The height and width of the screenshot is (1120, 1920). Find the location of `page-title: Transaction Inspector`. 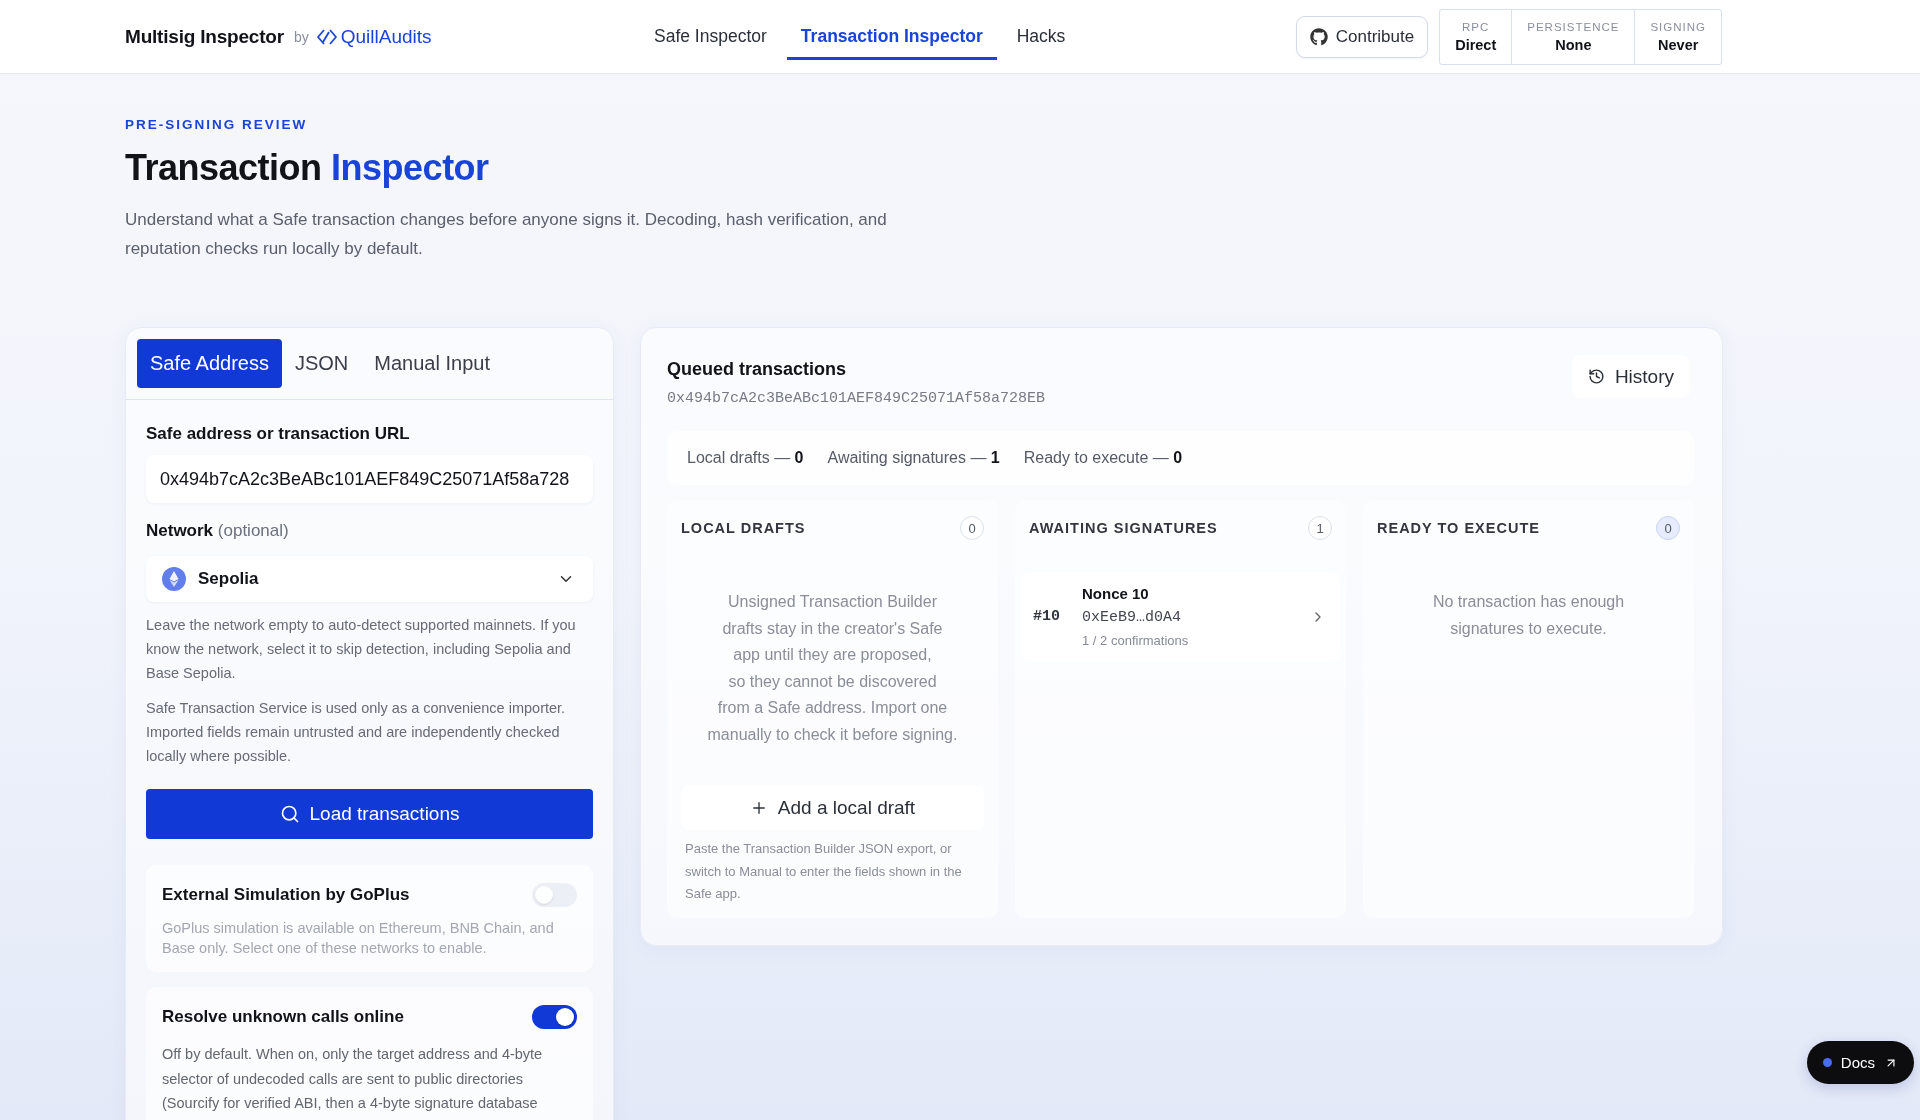

page-title: Transaction Inspector is located at coordinates (307, 168).